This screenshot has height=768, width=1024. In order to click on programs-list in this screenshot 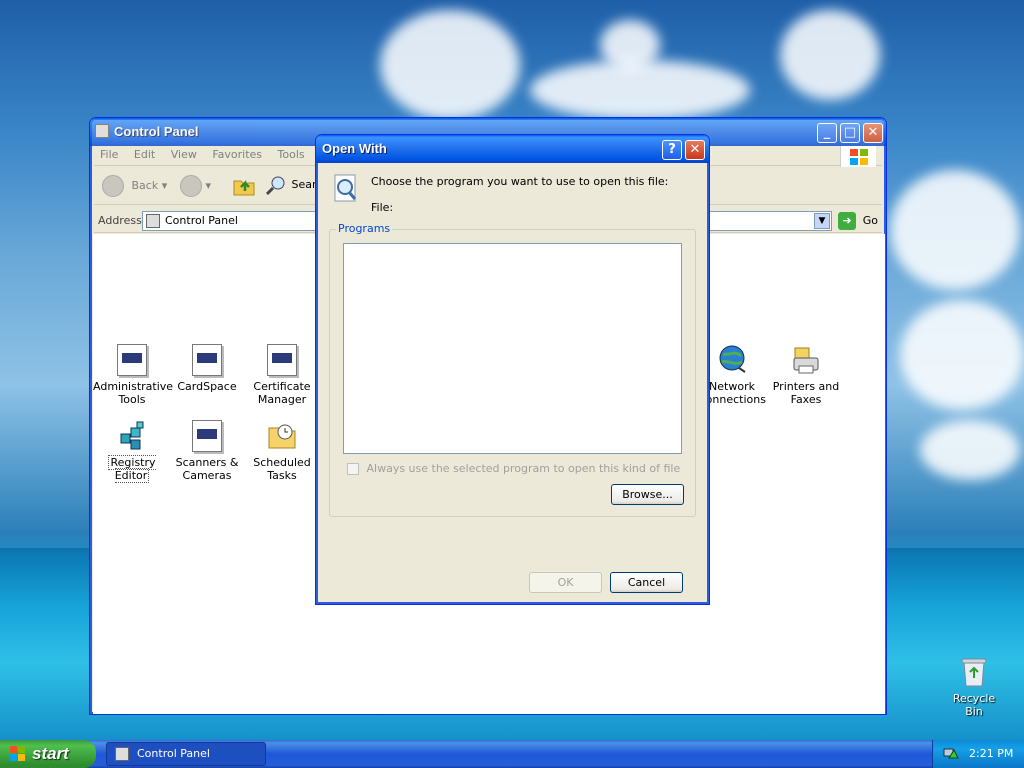, I will do `click(512, 348)`.